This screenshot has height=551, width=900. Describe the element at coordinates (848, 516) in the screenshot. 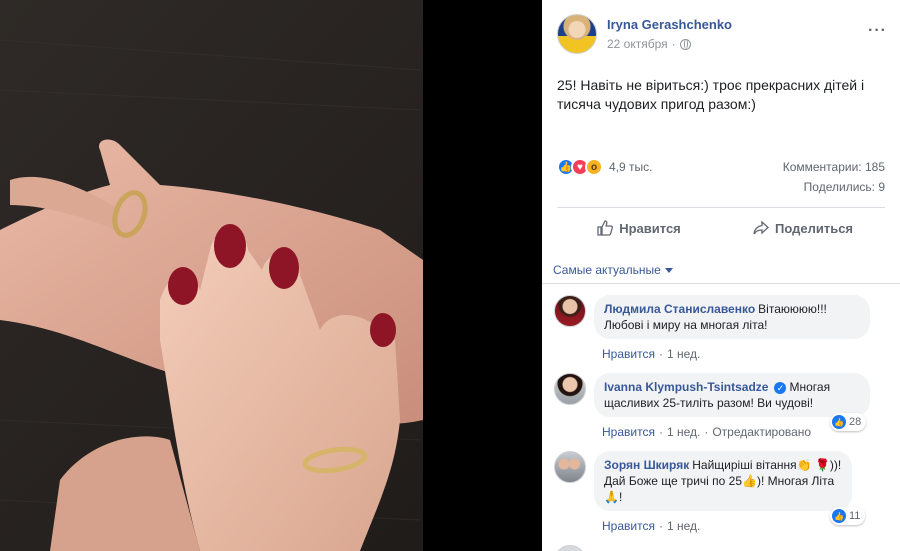

I see `comment-reaction-count: 👍 11` at that location.